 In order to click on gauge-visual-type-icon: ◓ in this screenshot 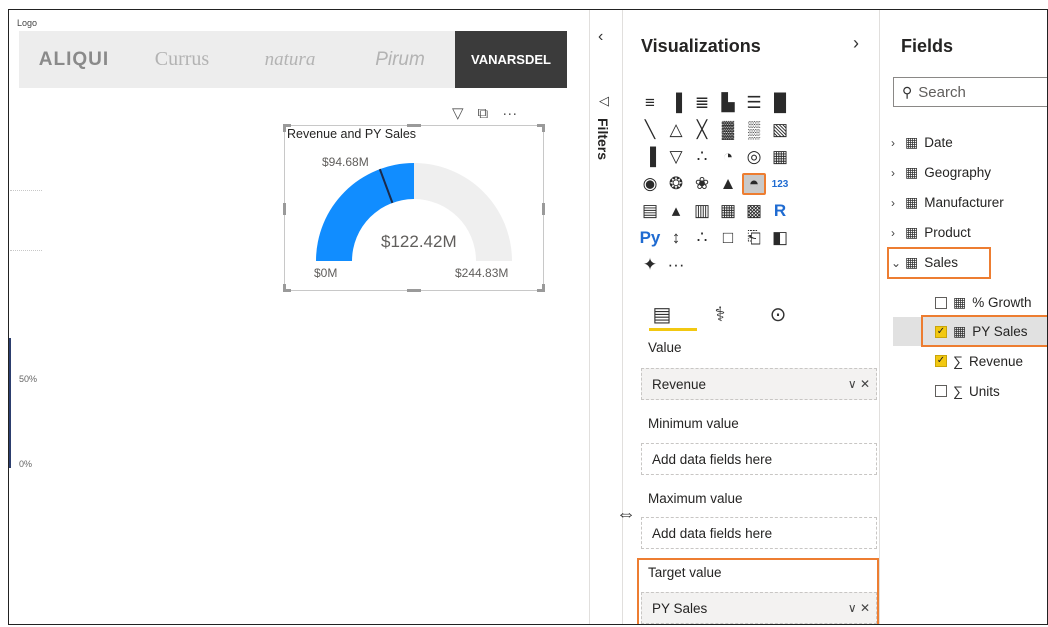, I will do `click(754, 184)`.